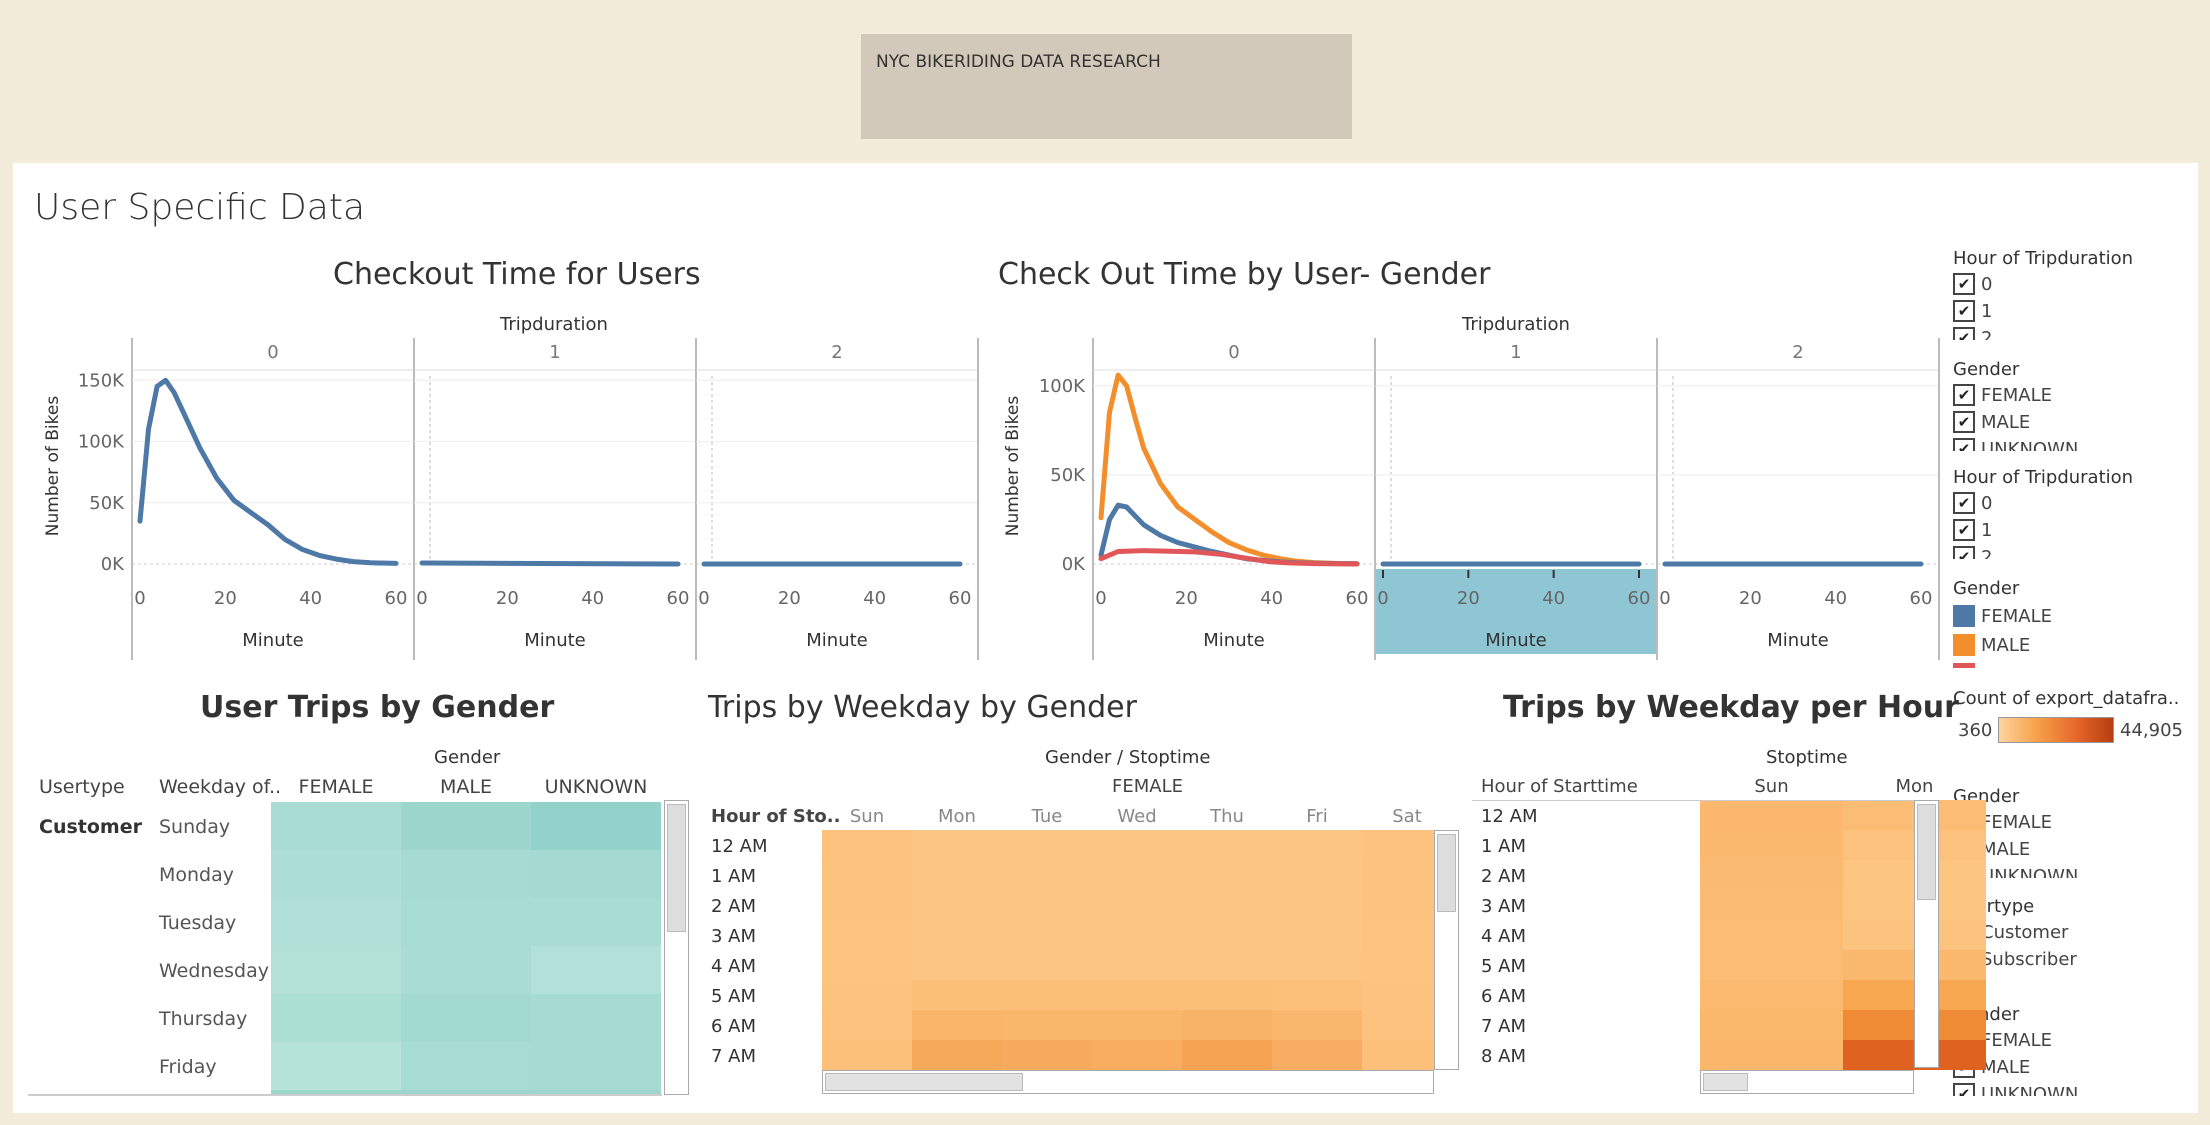 Image resolution: width=2210 pixels, height=1125 pixels. Describe the element at coordinates (1807, 1082) in the screenshot. I see `weekday-hour-h-scrollbar` at that location.